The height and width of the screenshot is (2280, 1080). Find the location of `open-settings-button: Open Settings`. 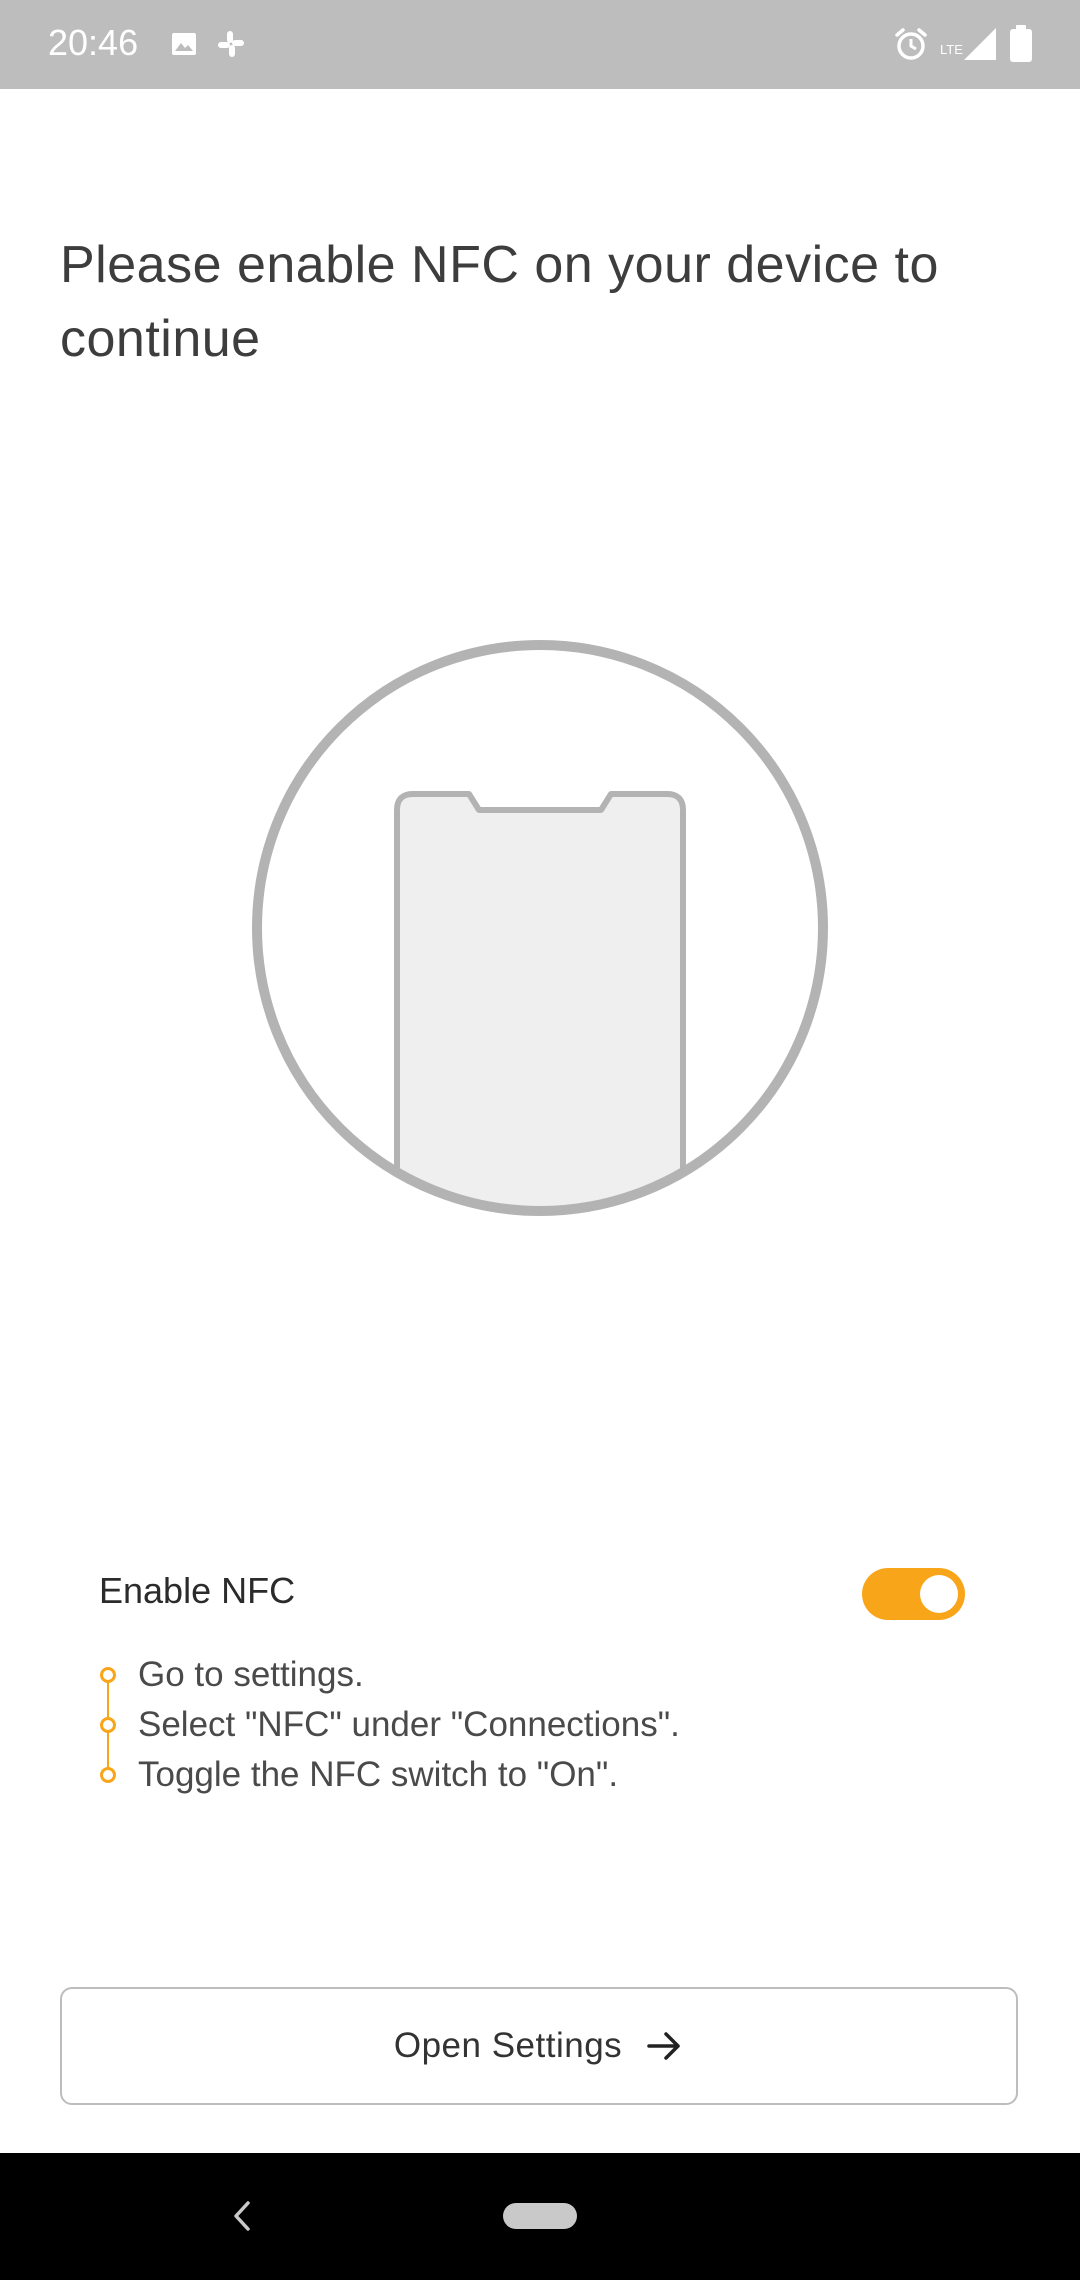

open-settings-button: Open Settings is located at coordinates (539, 2046).